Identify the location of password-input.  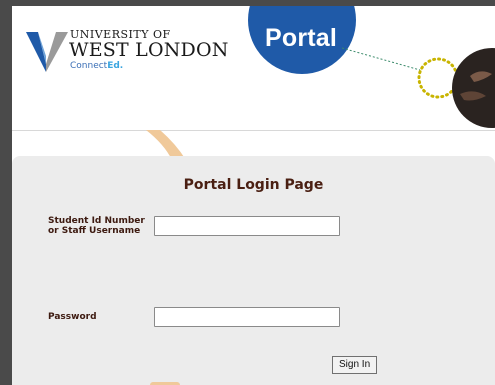
(247, 317).